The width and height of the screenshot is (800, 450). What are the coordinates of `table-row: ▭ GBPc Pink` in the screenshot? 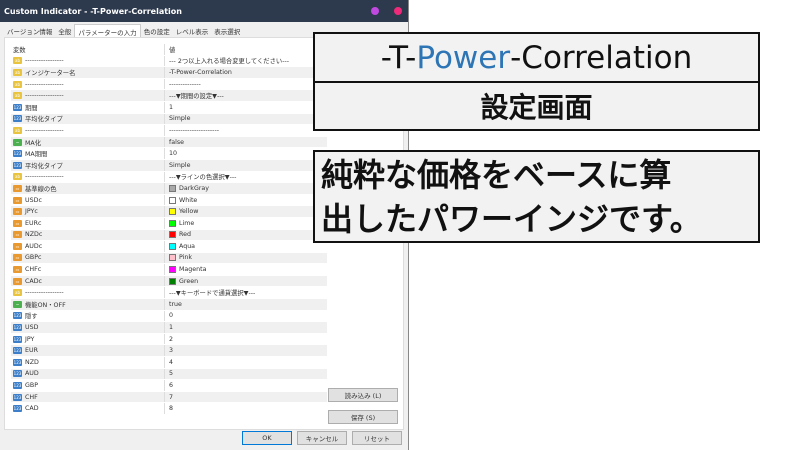 It's located at (169, 258).